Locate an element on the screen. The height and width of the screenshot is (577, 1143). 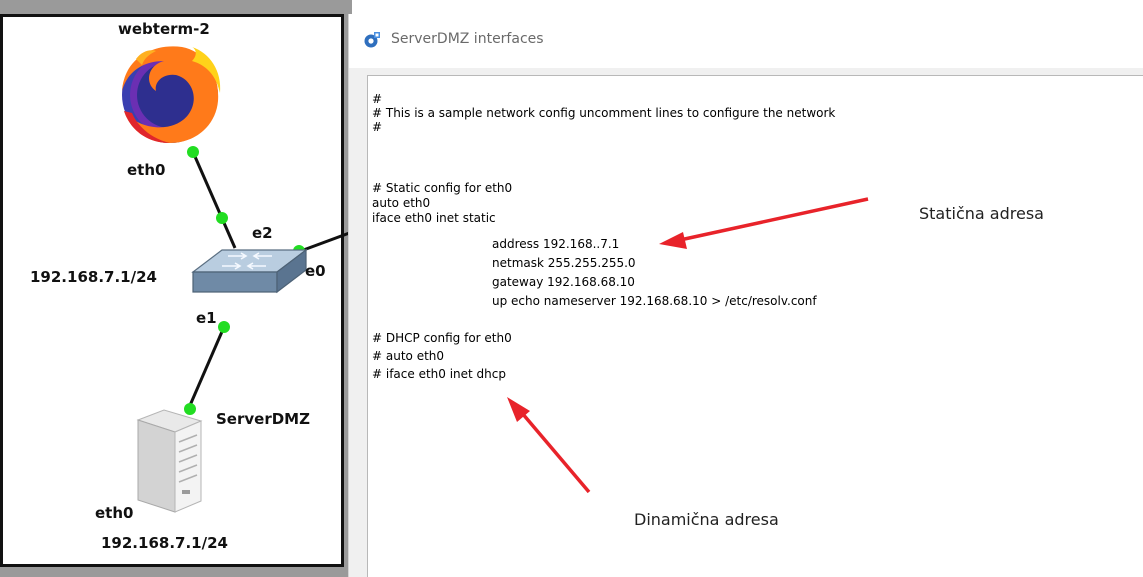
config-line: auto eth0 is located at coordinates (401, 203).